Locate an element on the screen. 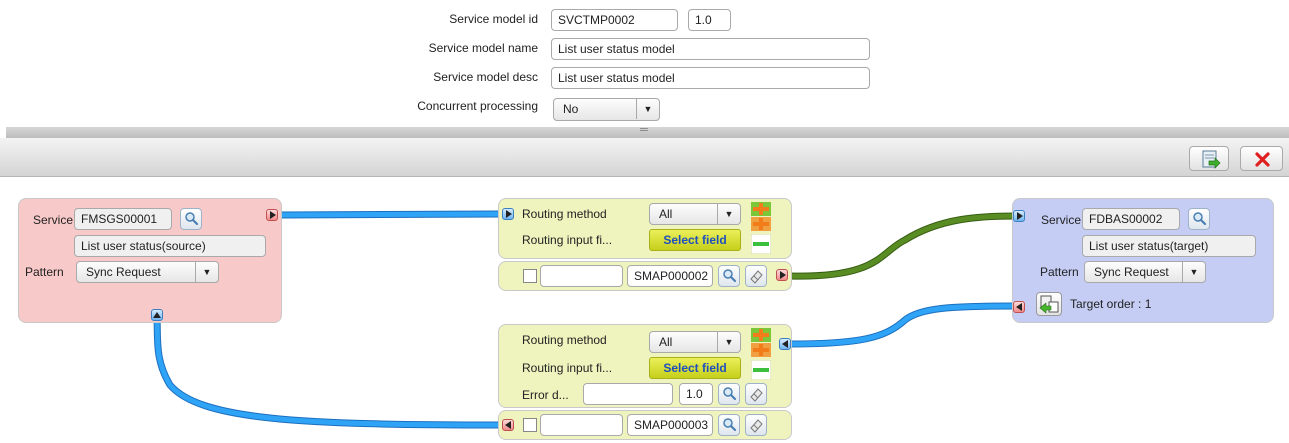  routing-bottom-condition-input is located at coordinates (581, 425).